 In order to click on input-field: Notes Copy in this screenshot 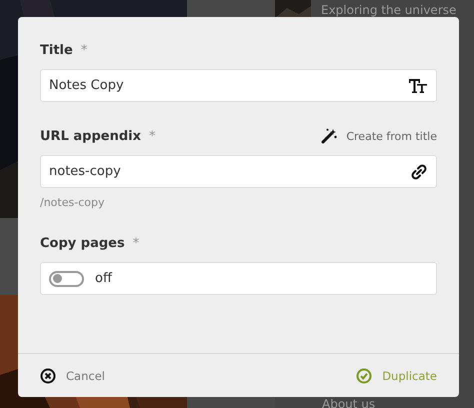, I will do `click(238, 85)`.